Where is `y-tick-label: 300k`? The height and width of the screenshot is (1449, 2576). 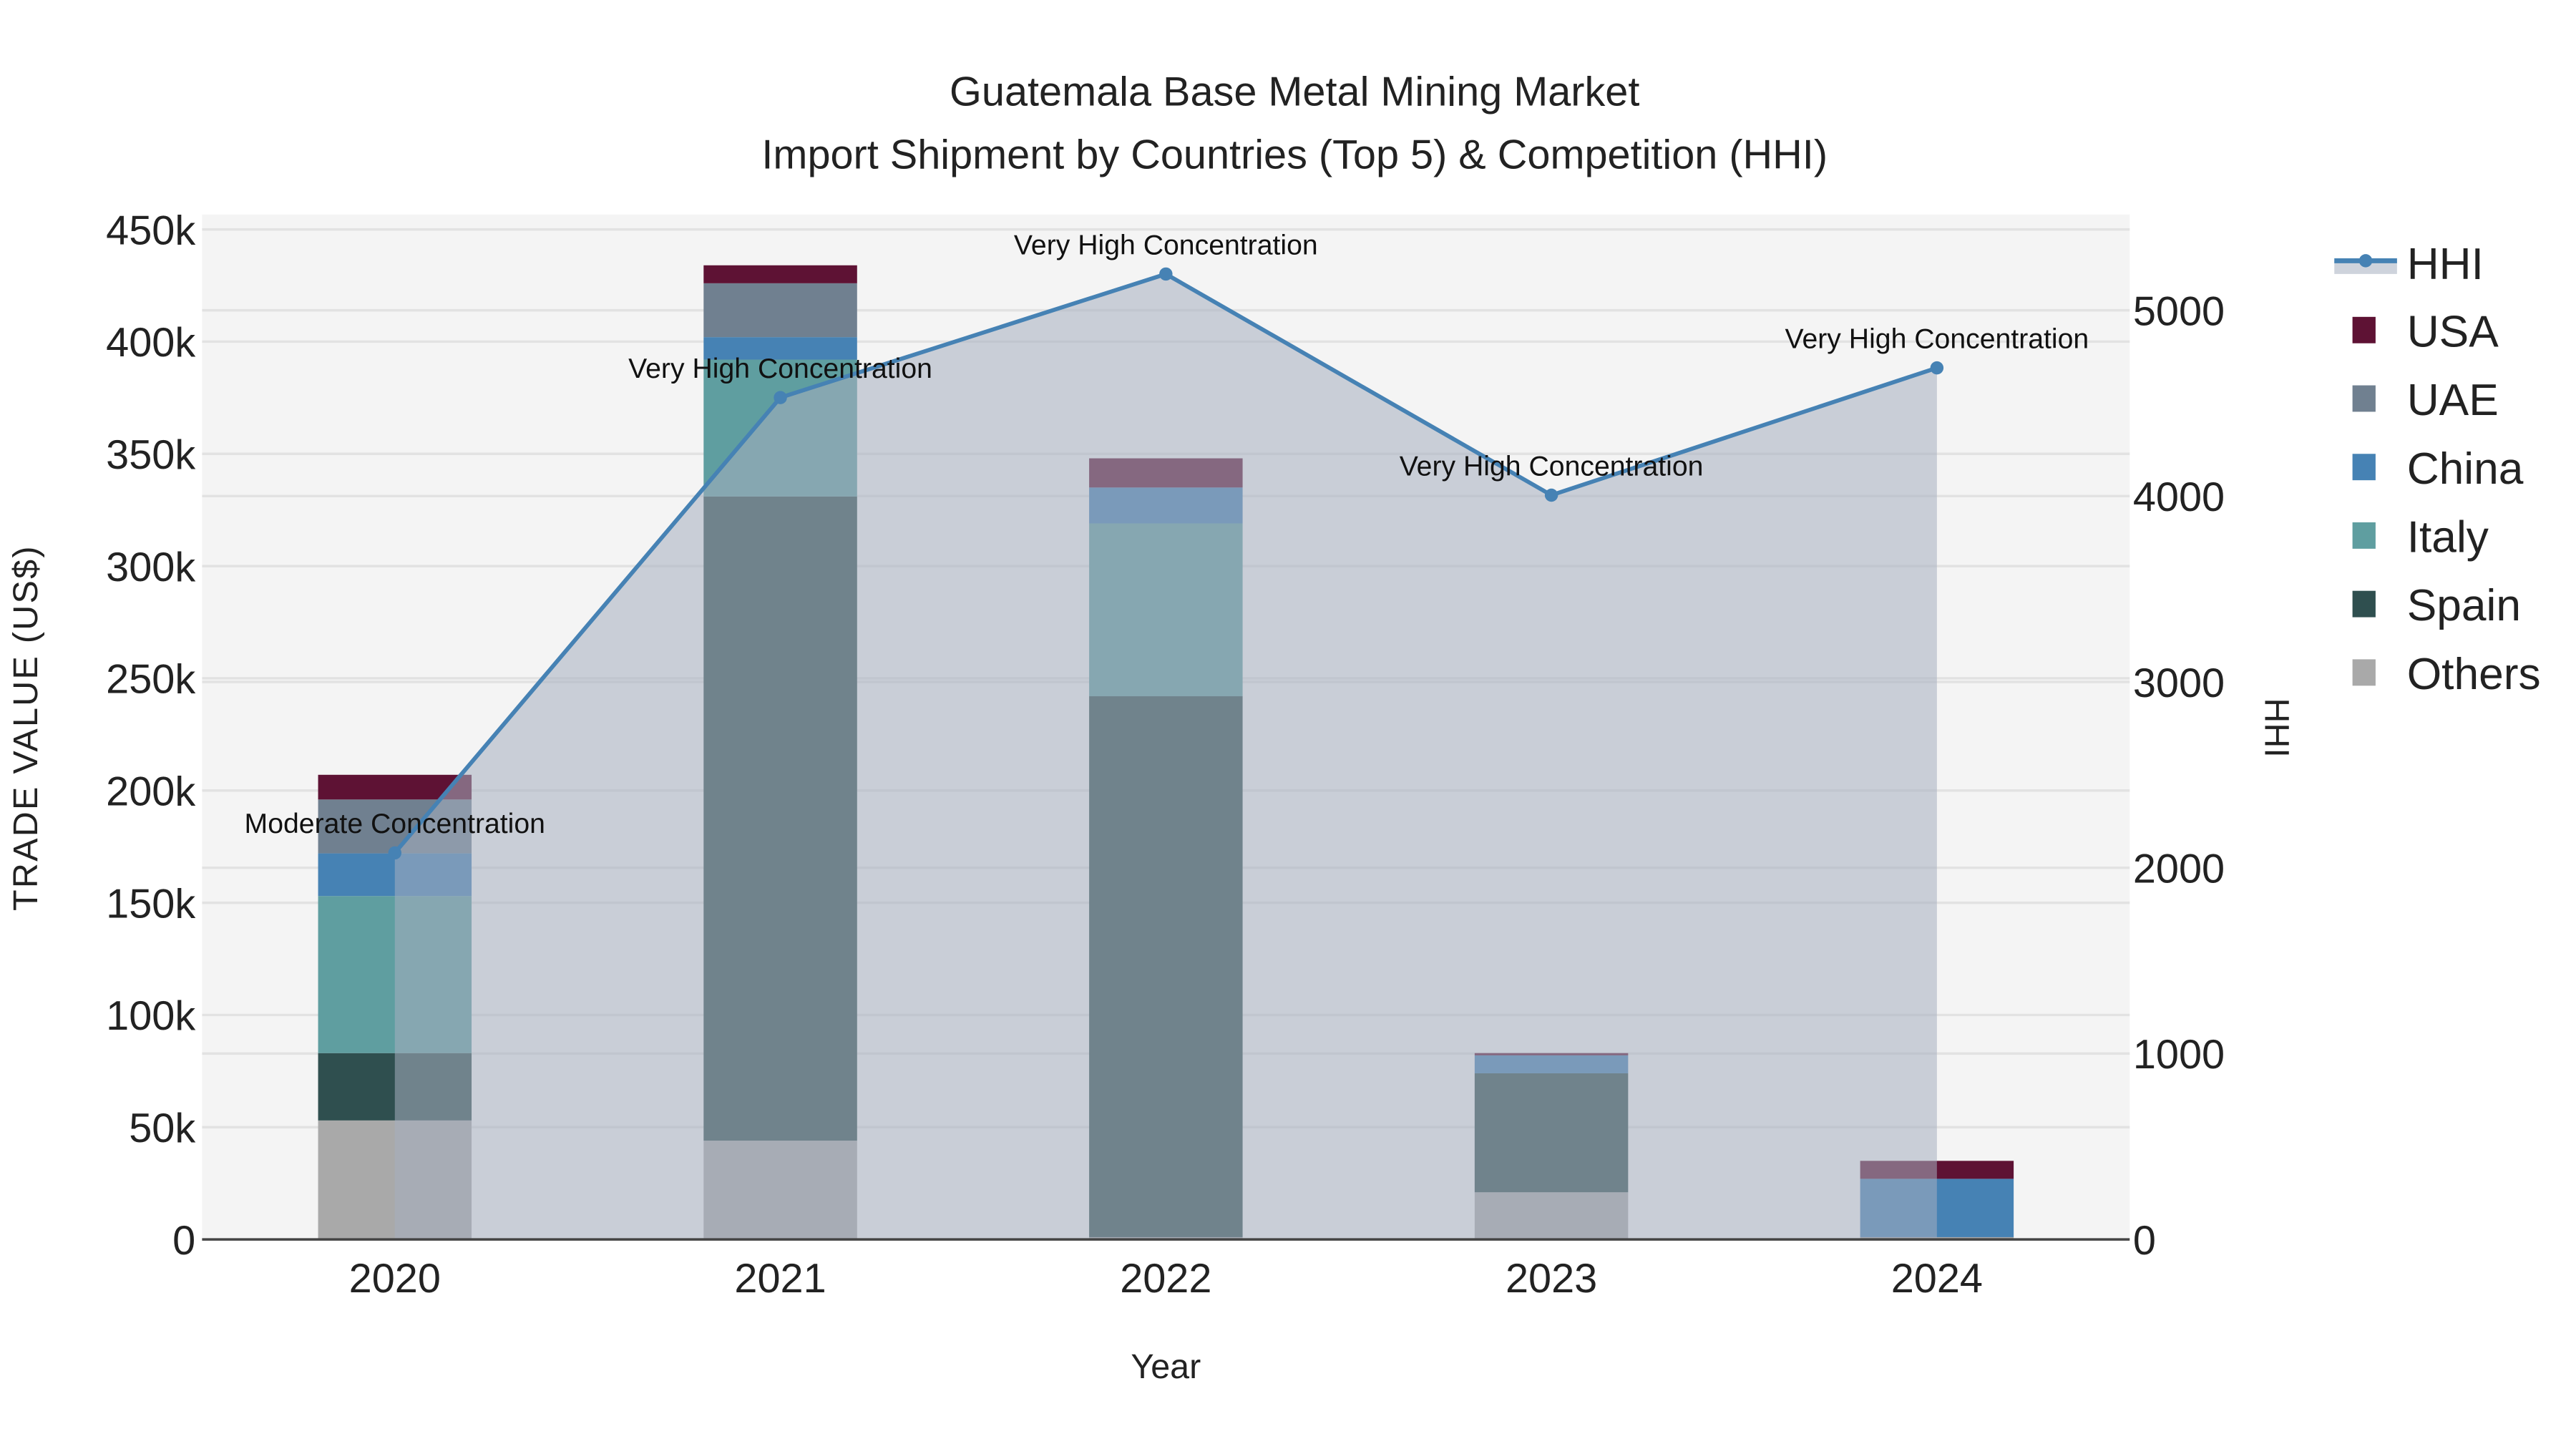 y-tick-label: 300k is located at coordinates (150, 567).